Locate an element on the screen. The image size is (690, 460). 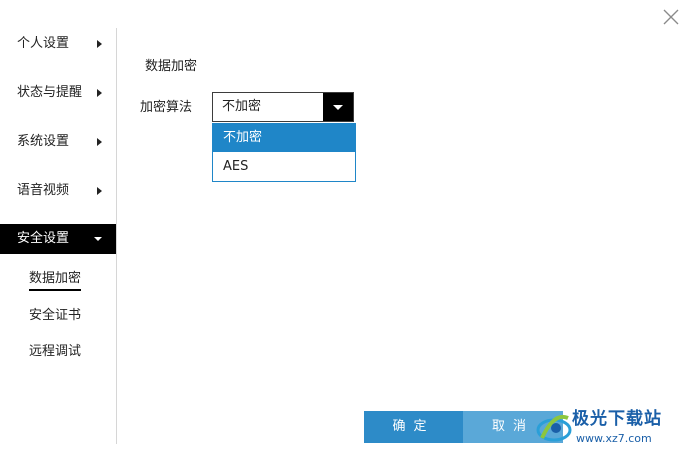
sub-item-data-encryption: 数据加密 is located at coordinates (55, 280).